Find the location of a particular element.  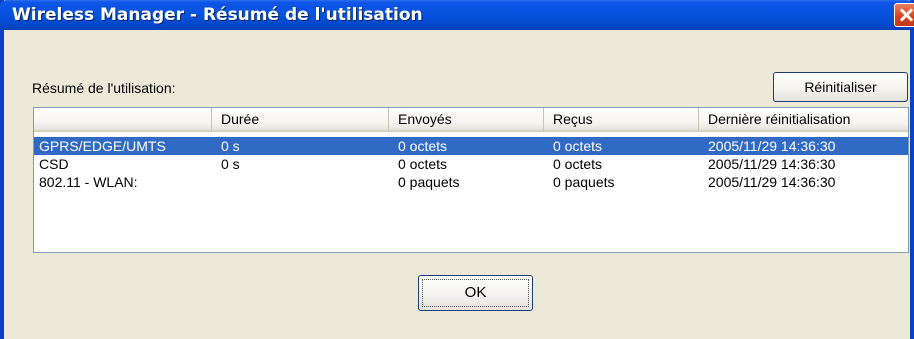

column-header-last-reset: Dernière réinitialisation is located at coordinates (803, 120).